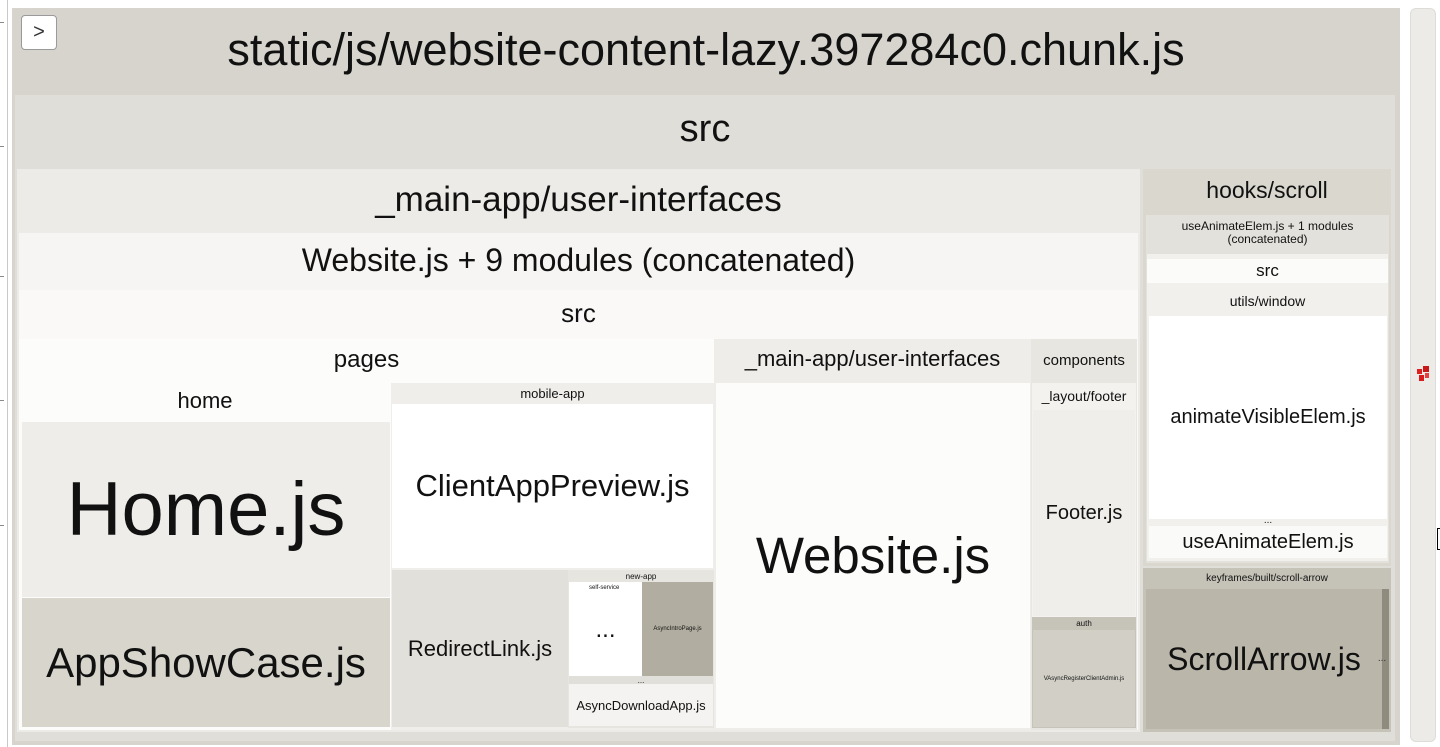 The image size is (1440, 747). Describe the element at coordinates (1267, 189) in the screenshot. I see `hooks-scroll-label: hooks/scroll` at that location.